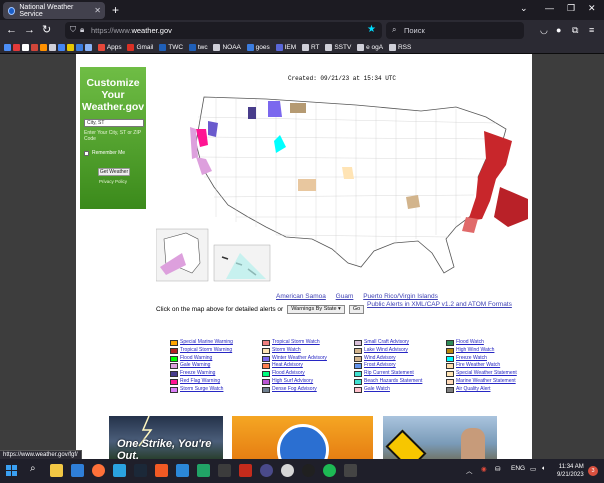  What do you see at coordinates (398, 342) in the screenshot?
I see `legend-item: Small Craft Advisory` at bounding box center [398, 342].